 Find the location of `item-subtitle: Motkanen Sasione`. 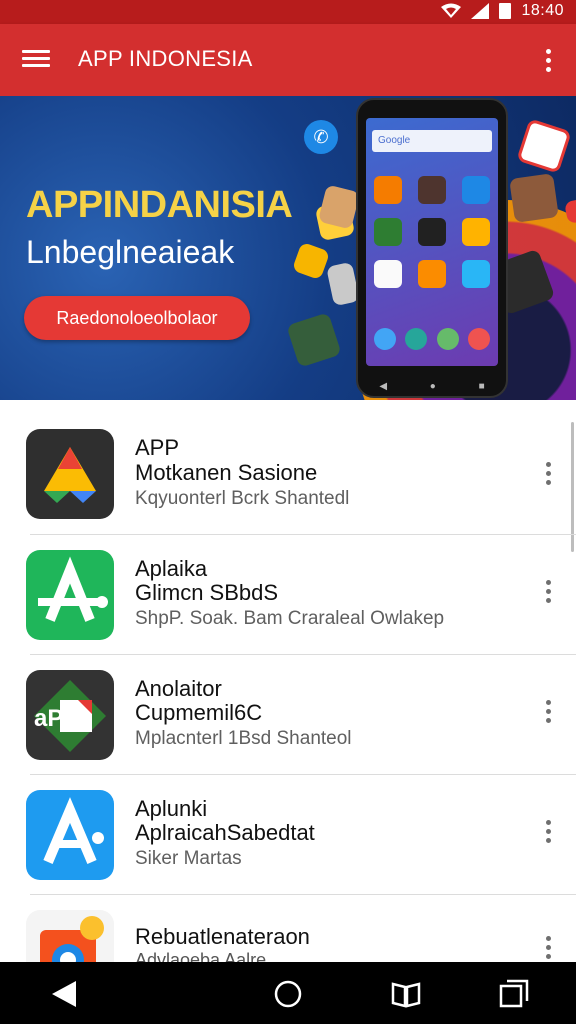

item-subtitle: Motkanen Sasione is located at coordinates (226, 472).